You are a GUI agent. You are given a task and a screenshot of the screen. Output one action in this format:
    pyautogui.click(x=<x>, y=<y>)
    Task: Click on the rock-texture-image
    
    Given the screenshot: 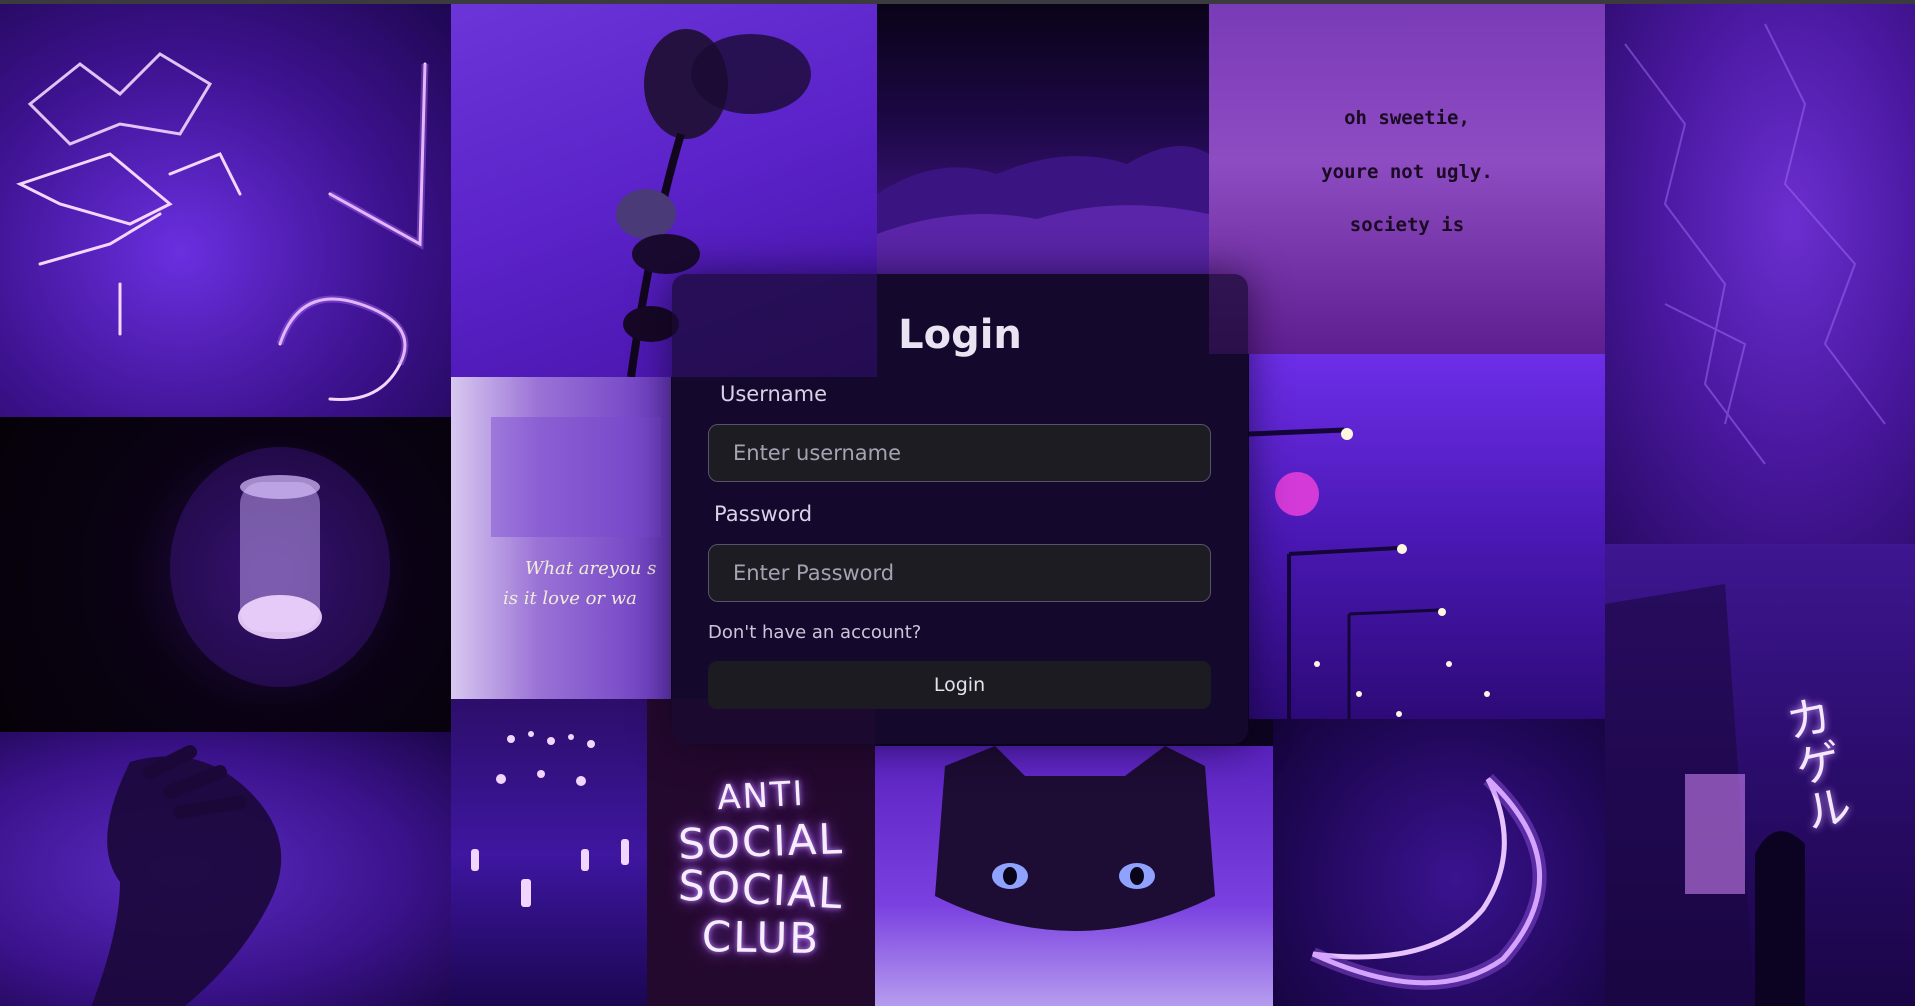 What is the action you would take?
    pyautogui.click(x=1760, y=274)
    